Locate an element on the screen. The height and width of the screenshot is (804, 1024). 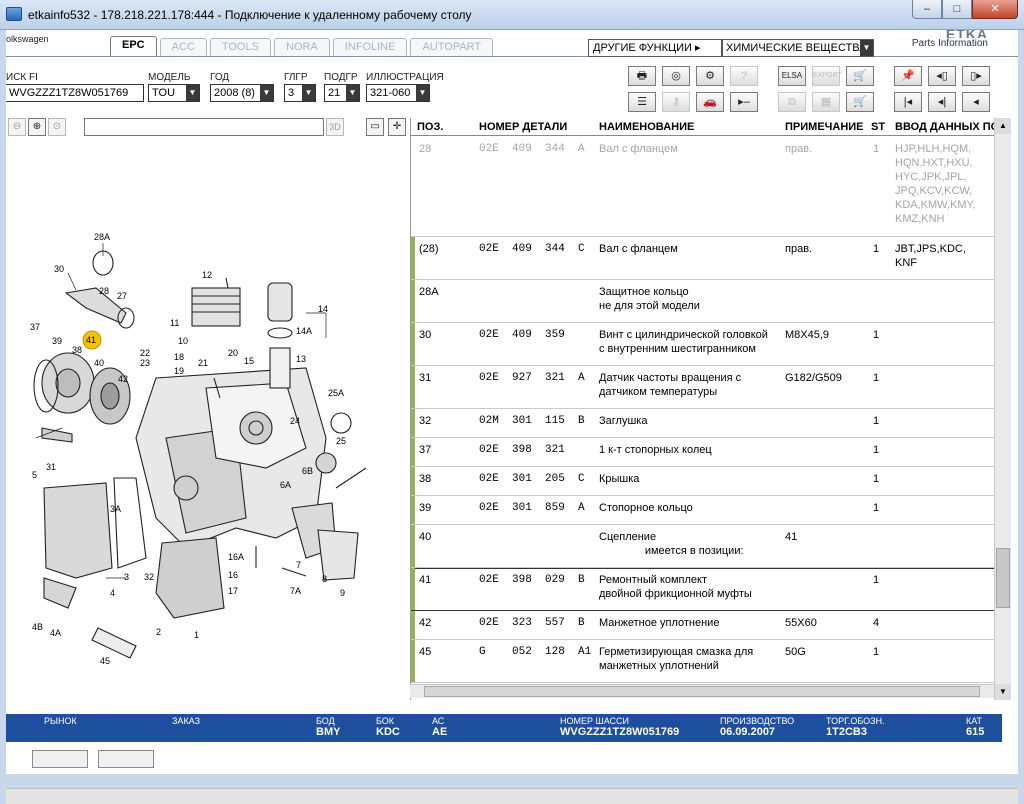
table-vertical-scrollbar: ▲ ▼ is located at coordinates (1002, 409).